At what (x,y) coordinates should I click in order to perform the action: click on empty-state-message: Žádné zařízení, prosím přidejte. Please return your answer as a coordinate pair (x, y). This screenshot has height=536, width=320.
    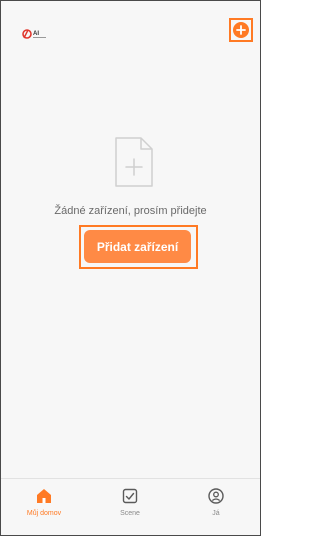
    Looking at the image, I should click on (130, 211).